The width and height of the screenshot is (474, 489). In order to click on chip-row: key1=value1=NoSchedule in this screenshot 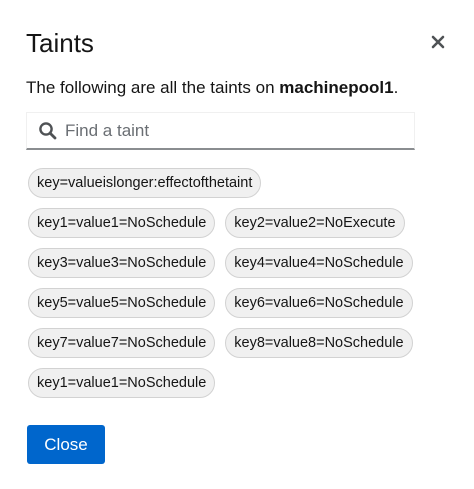, I will do `click(228, 383)`.